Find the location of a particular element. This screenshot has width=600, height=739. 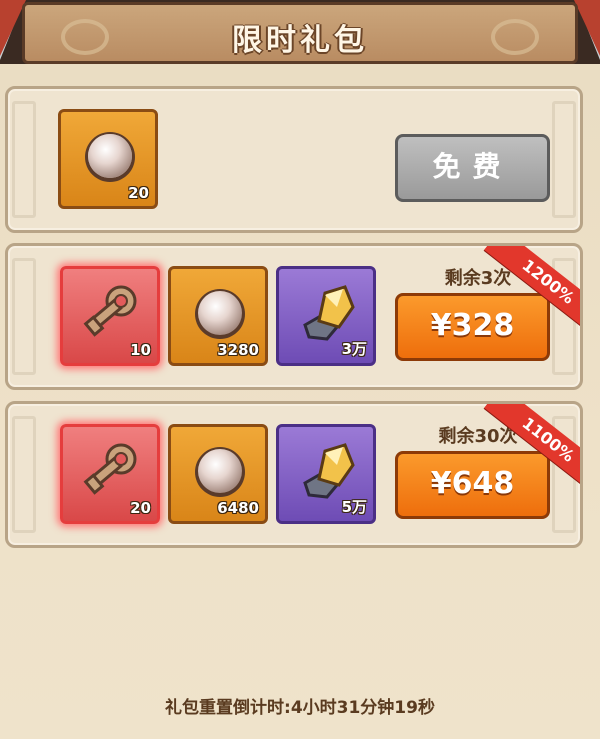

reward-item-crystal: 5万 is located at coordinates (326, 474).